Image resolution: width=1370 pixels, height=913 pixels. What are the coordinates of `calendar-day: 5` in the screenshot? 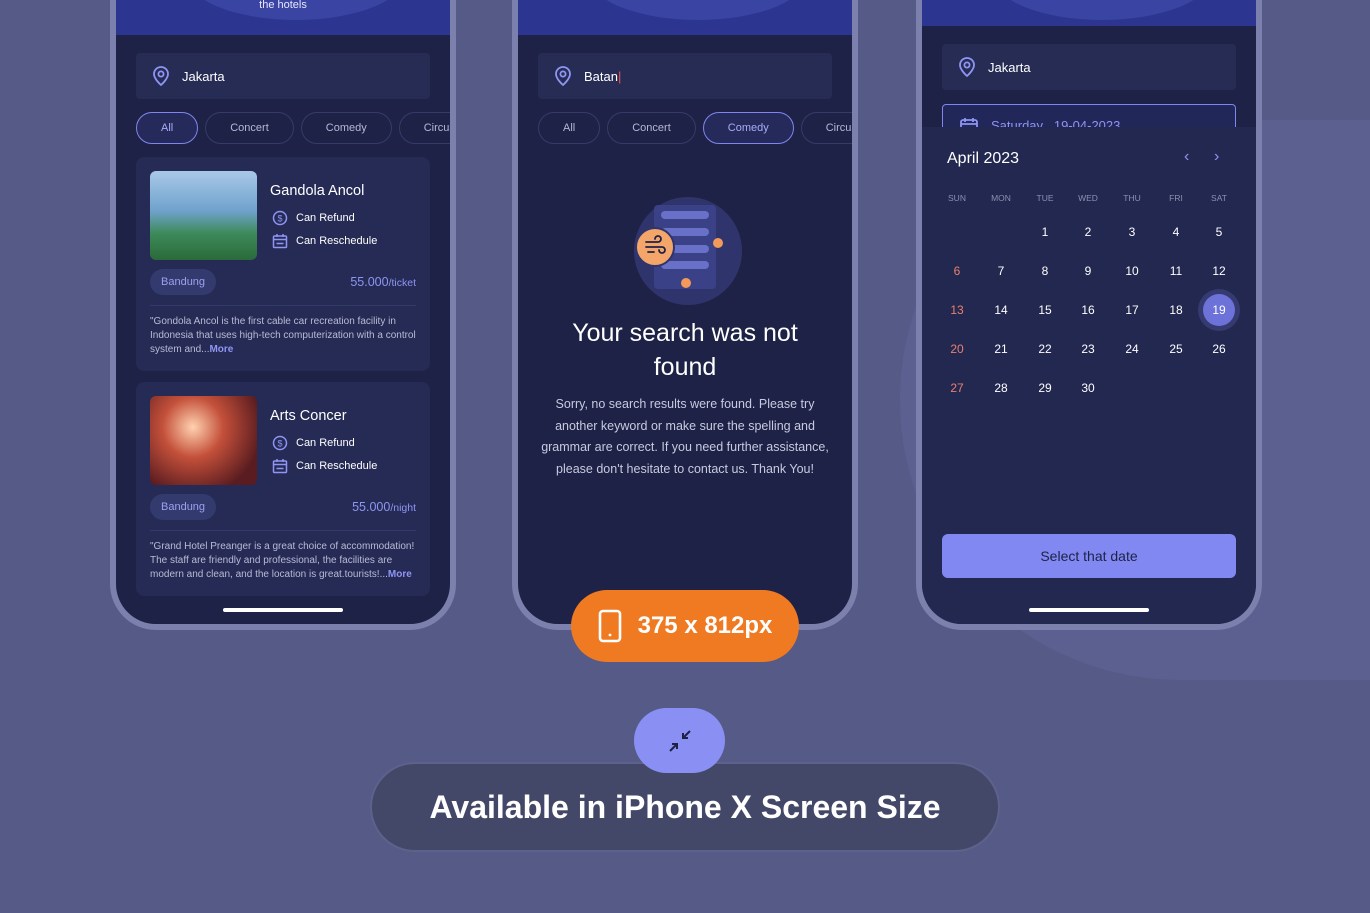 It's located at (1219, 232).